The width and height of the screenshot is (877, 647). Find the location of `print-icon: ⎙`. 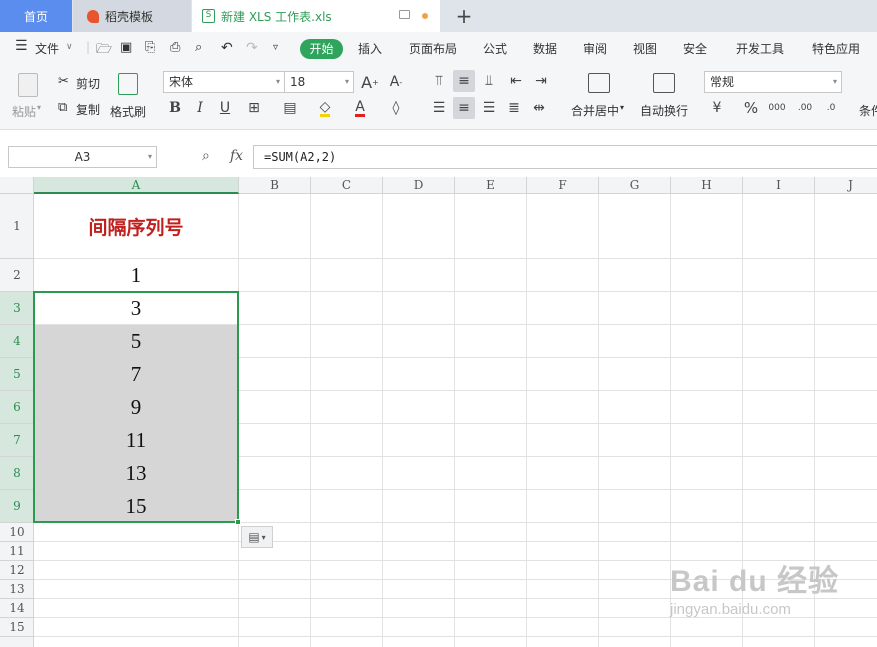

print-icon: ⎙ is located at coordinates (175, 47).